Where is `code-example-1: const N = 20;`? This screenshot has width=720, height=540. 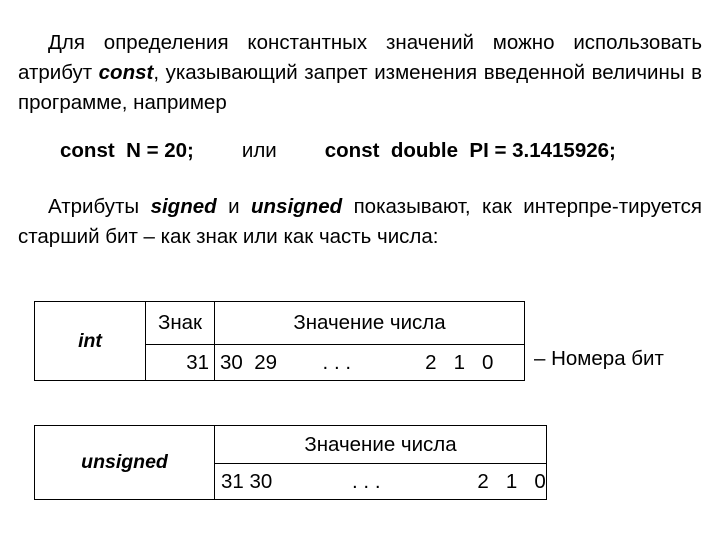 code-example-1: const N = 20; is located at coordinates (127, 150).